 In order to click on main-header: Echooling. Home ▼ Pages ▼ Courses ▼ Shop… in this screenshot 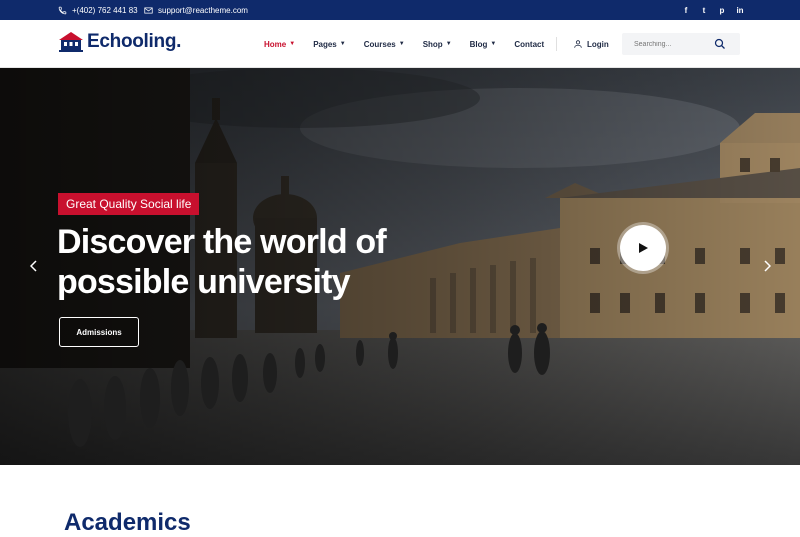, I will do `click(400, 44)`.